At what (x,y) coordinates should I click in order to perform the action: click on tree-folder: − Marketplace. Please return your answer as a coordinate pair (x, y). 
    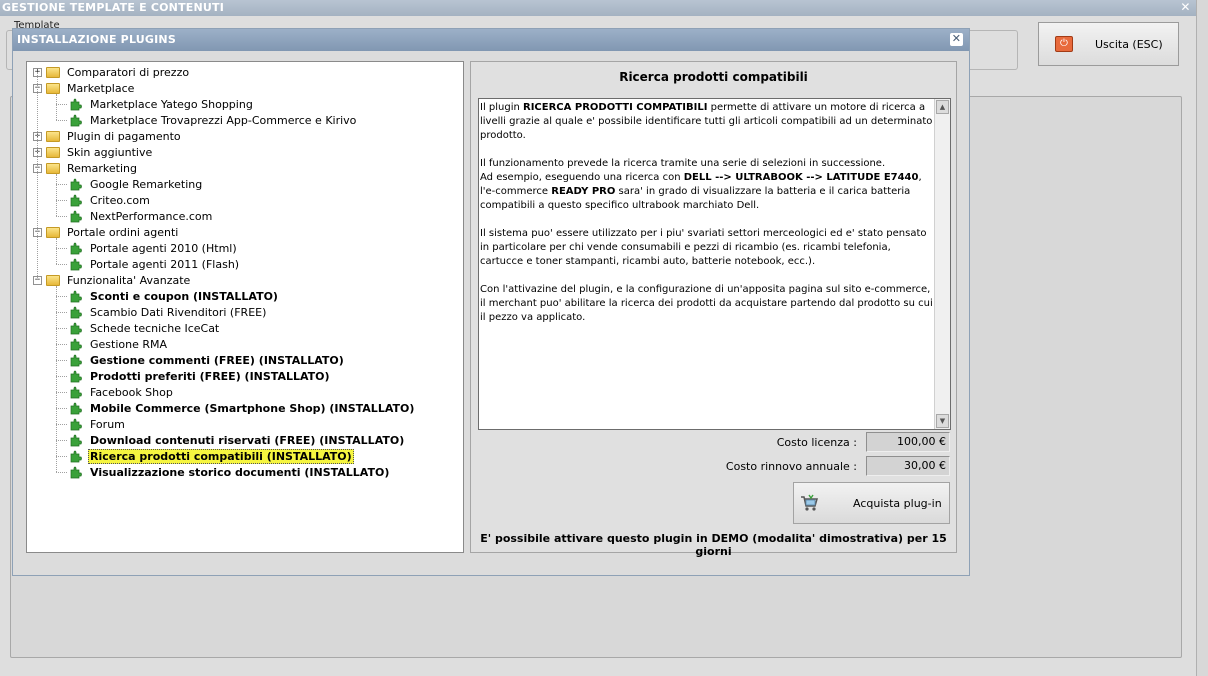
    Looking at the image, I should click on (84, 88).